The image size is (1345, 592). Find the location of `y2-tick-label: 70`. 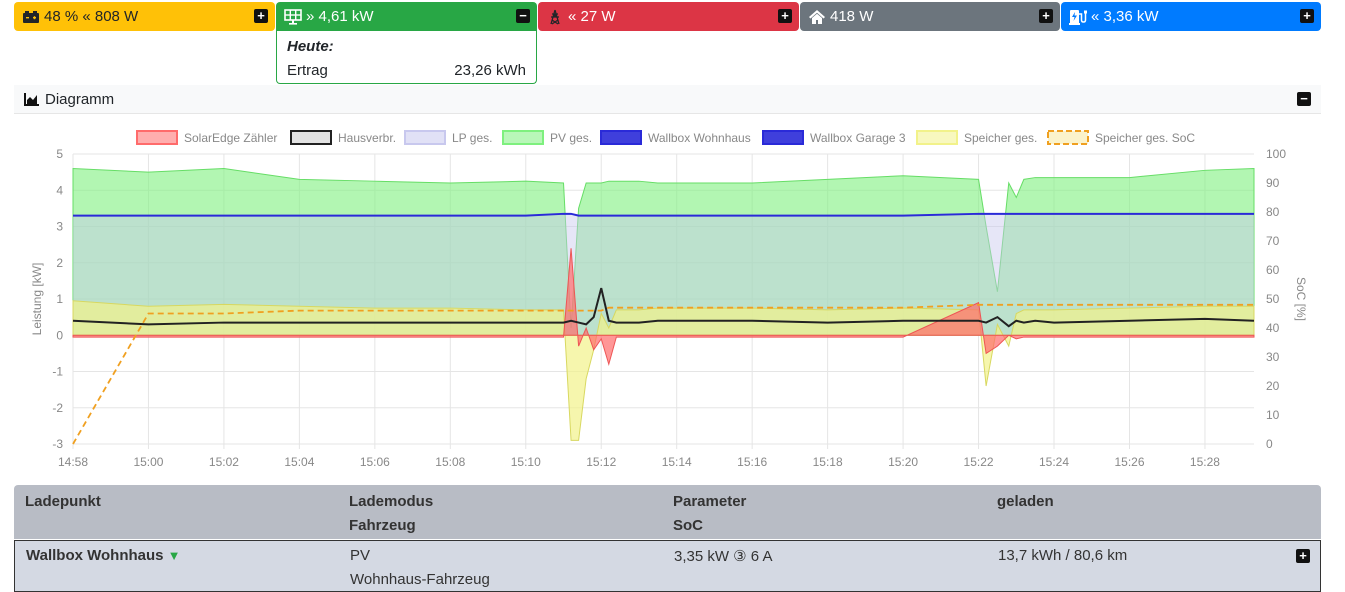

y2-tick-label: 70 is located at coordinates (1273, 241).